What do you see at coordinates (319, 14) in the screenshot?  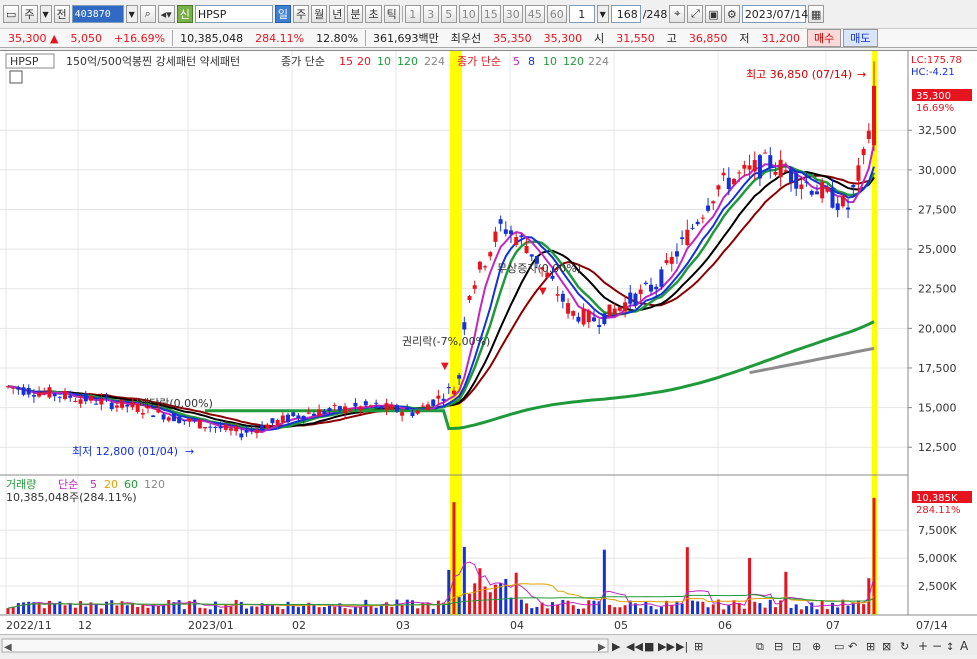 I see `tab-period-month: 월` at bounding box center [319, 14].